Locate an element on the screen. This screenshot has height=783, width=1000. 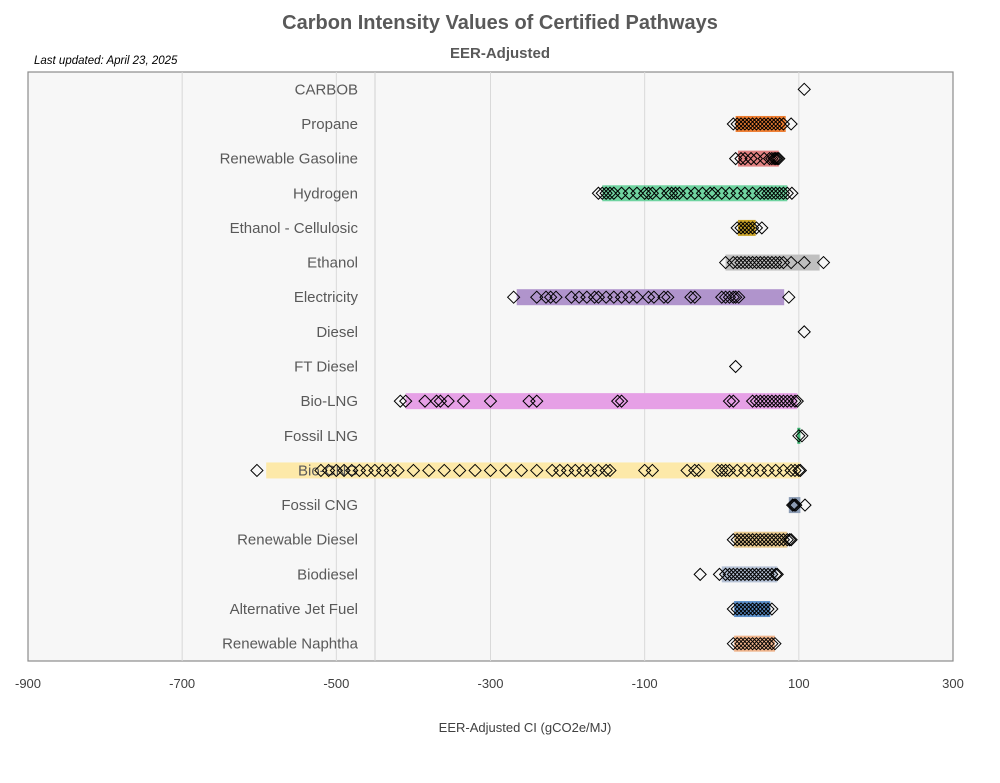
category-label: Alternative Jet Fuel is located at coordinates (294, 609).